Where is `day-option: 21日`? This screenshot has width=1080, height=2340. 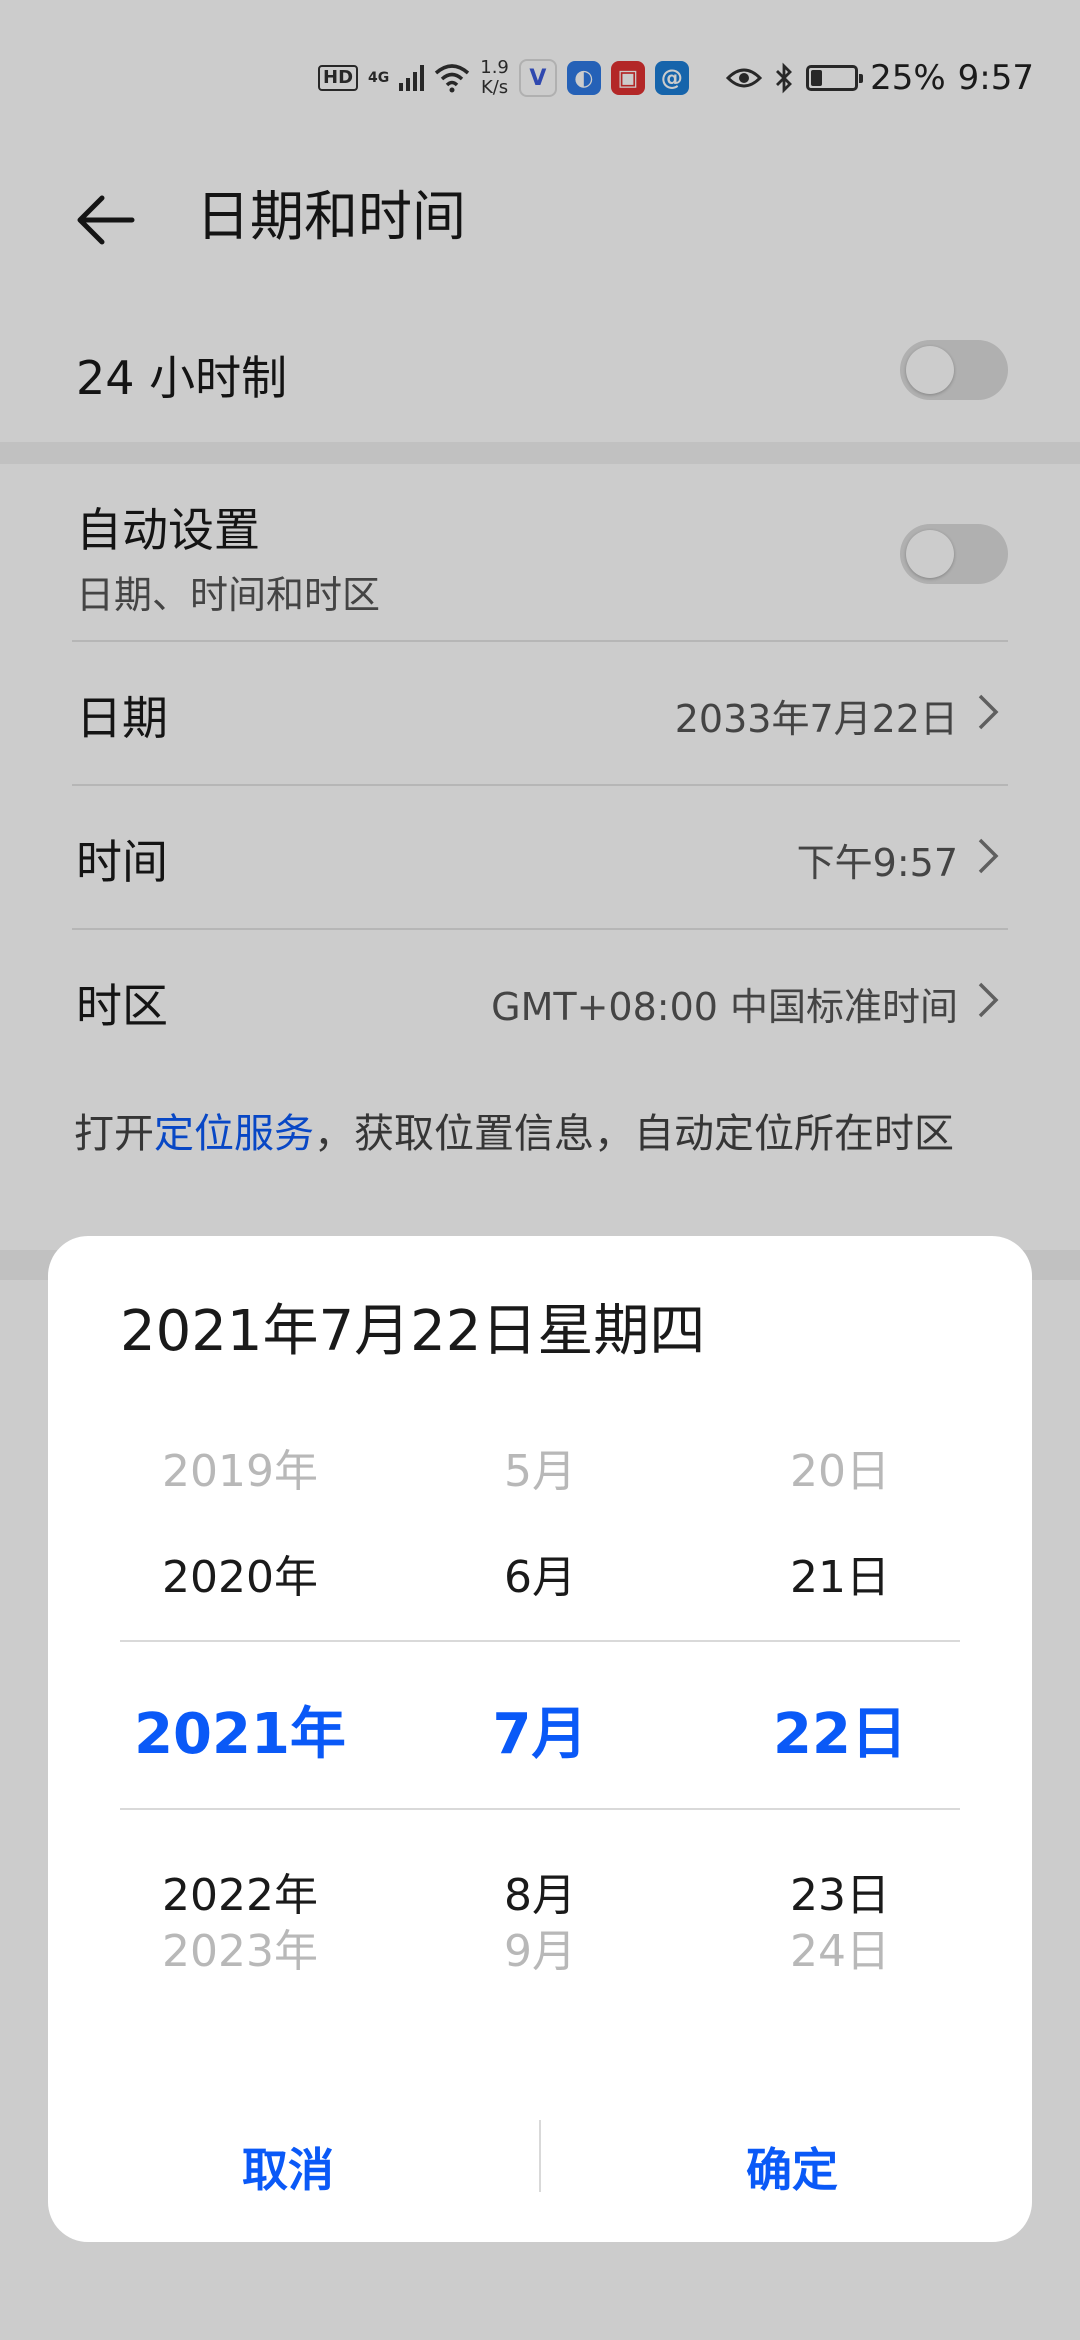 day-option: 21日 is located at coordinates (840, 1578).